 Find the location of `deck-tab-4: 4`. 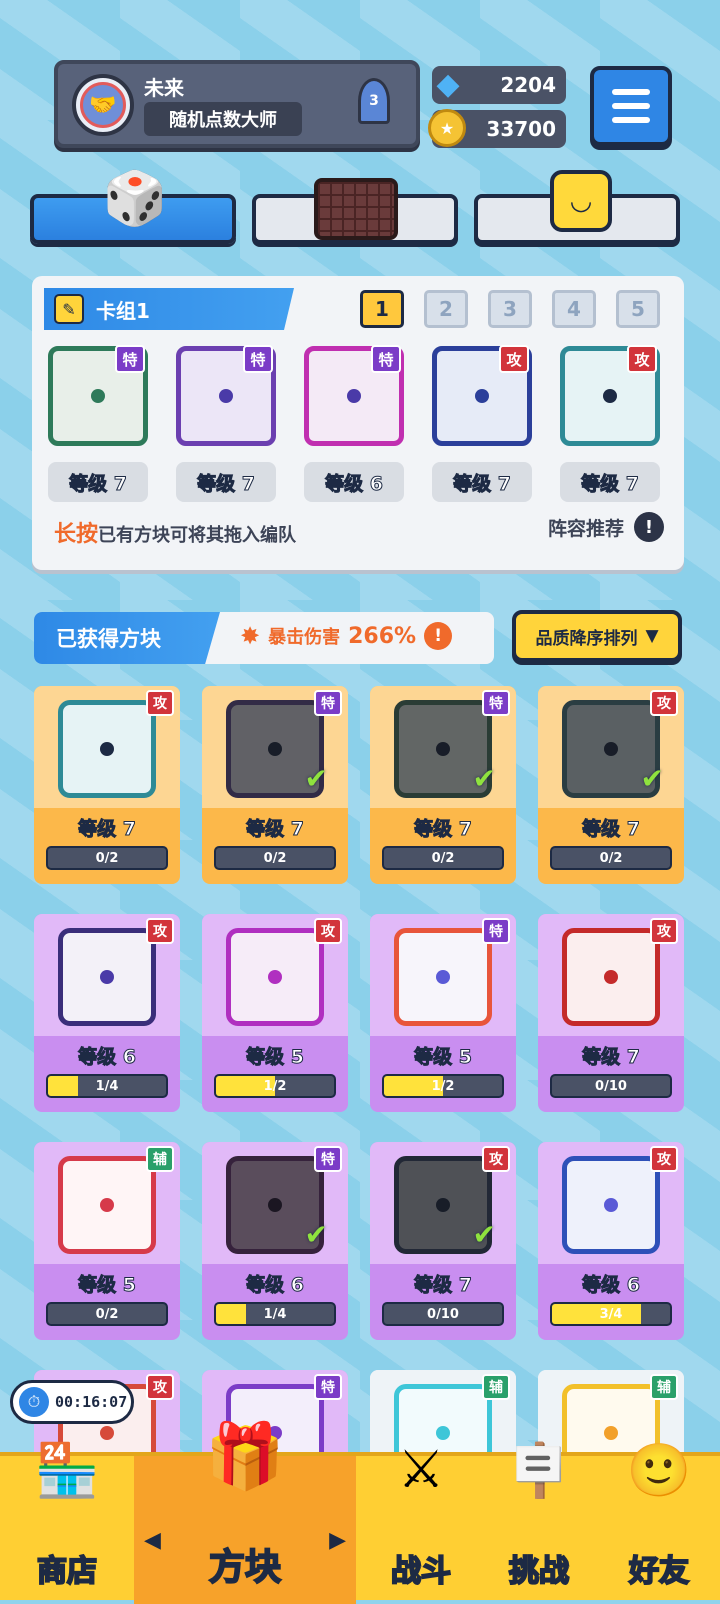

deck-tab-4: 4 is located at coordinates (574, 309).